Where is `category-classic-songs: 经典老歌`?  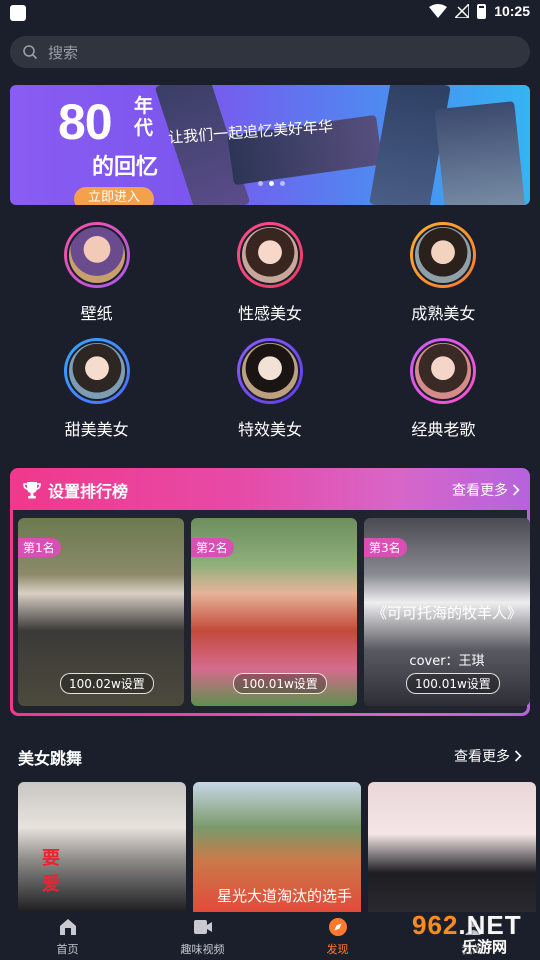 category-classic-songs: 经典老歌 is located at coordinates (443, 389).